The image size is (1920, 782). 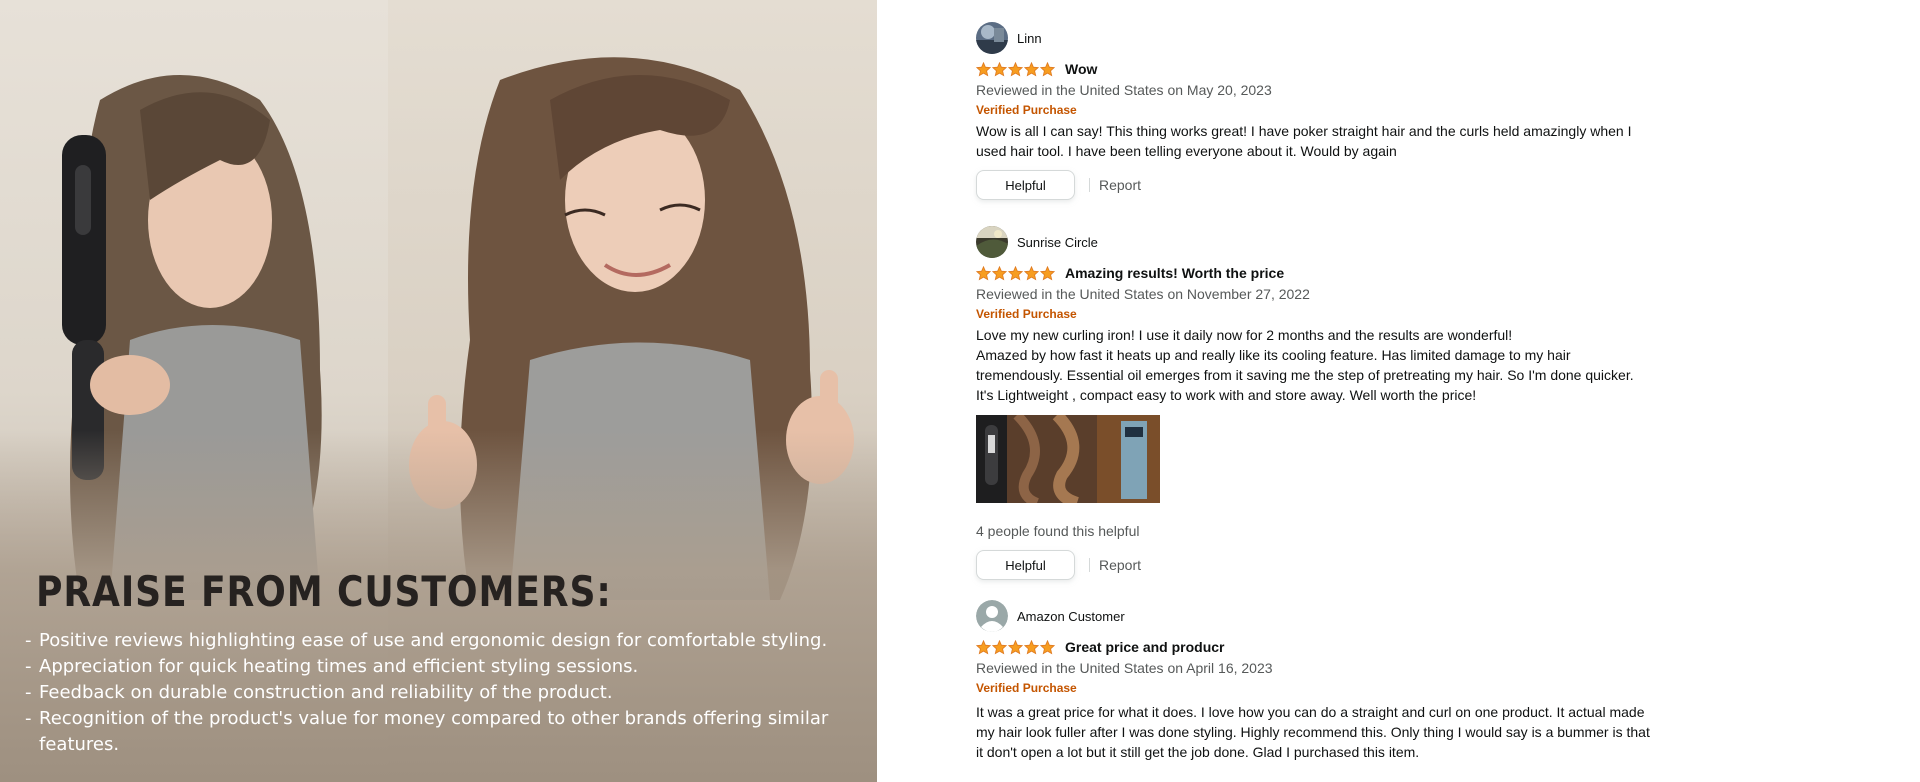 What do you see at coordinates (1326, 242) in the screenshot?
I see `reviewer-profile: Sunrise Circle` at bounding box center [1326, 242].